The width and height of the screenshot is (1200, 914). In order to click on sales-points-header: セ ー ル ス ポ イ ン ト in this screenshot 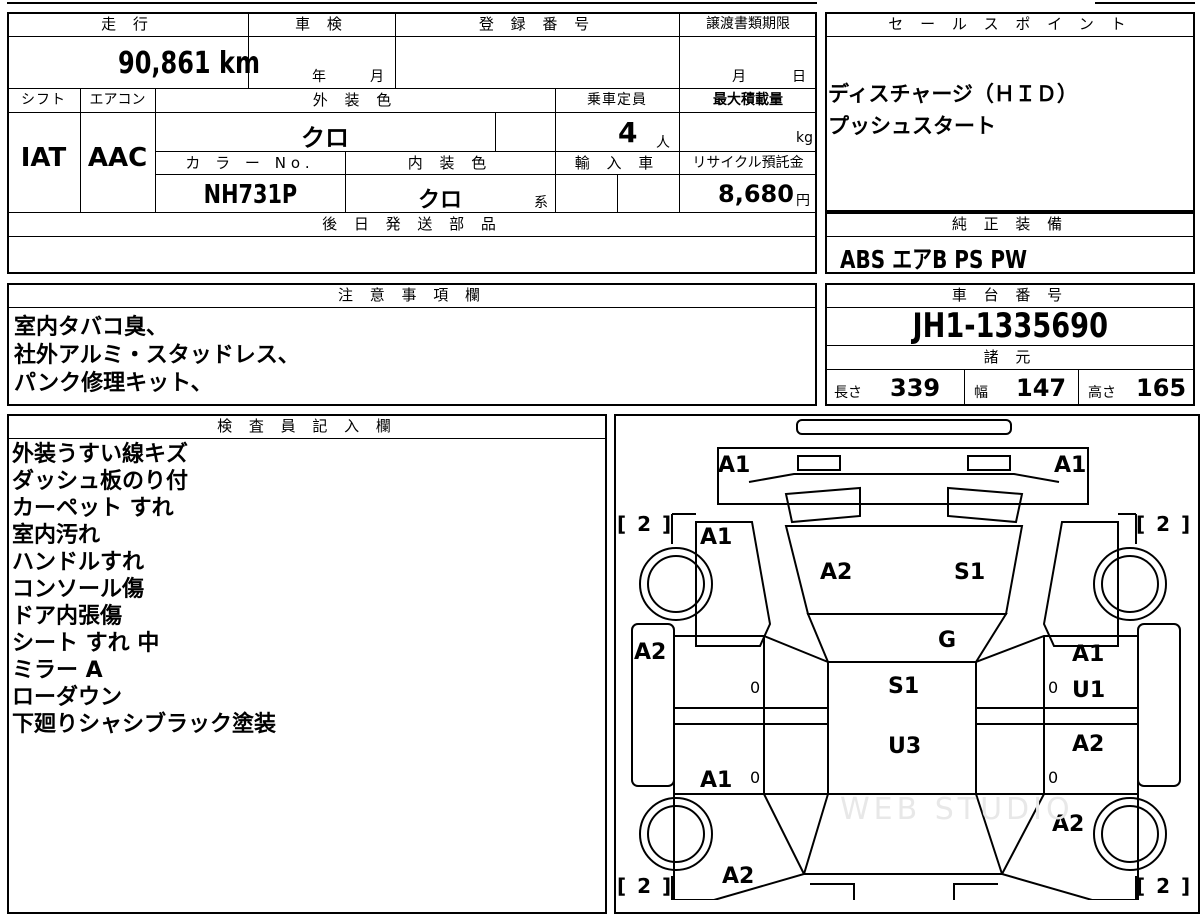, I will do `click(1010, 24)`.